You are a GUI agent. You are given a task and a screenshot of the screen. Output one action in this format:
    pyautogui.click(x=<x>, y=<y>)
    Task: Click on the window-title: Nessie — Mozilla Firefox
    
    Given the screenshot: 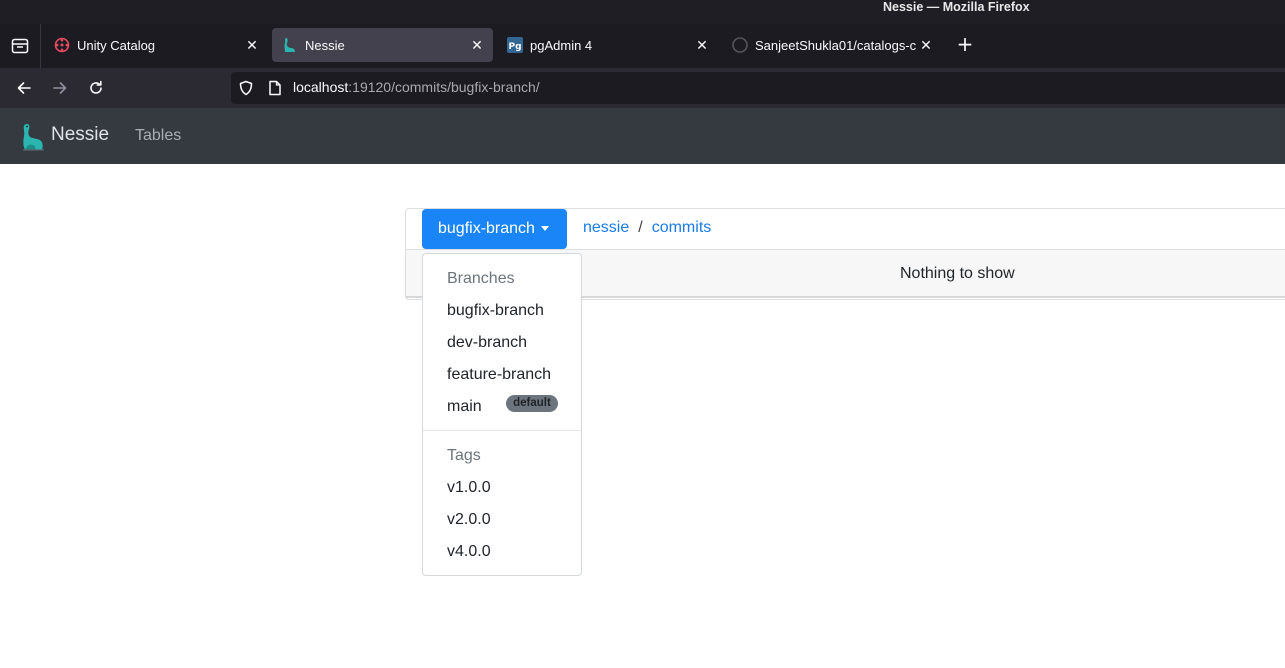 What is the action you would take?
    pyautogui.click(x=956, y=7)
    